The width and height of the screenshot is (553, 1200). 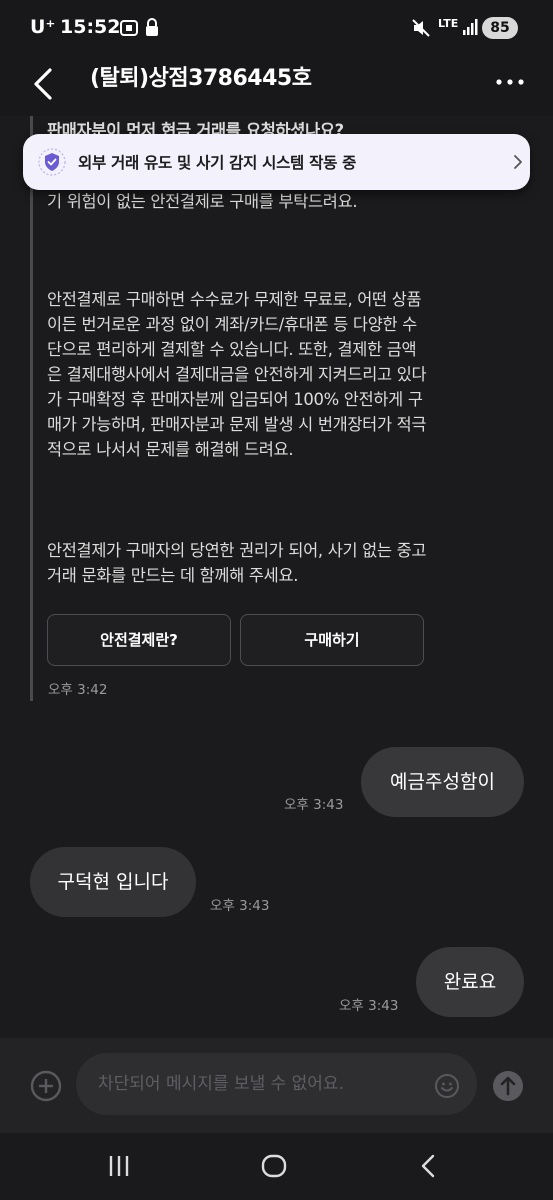 What do you see at coordinates (448, 23) in the screenshot?
I see `lte-label: LTE` at bounding box center [448, 23].